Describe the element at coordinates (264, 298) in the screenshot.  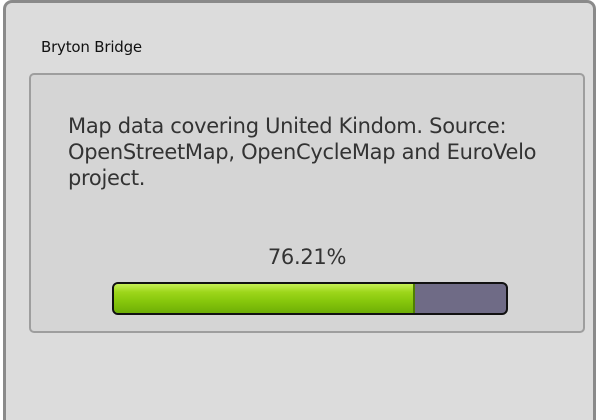
I see `progress-bar-fill` at that location.